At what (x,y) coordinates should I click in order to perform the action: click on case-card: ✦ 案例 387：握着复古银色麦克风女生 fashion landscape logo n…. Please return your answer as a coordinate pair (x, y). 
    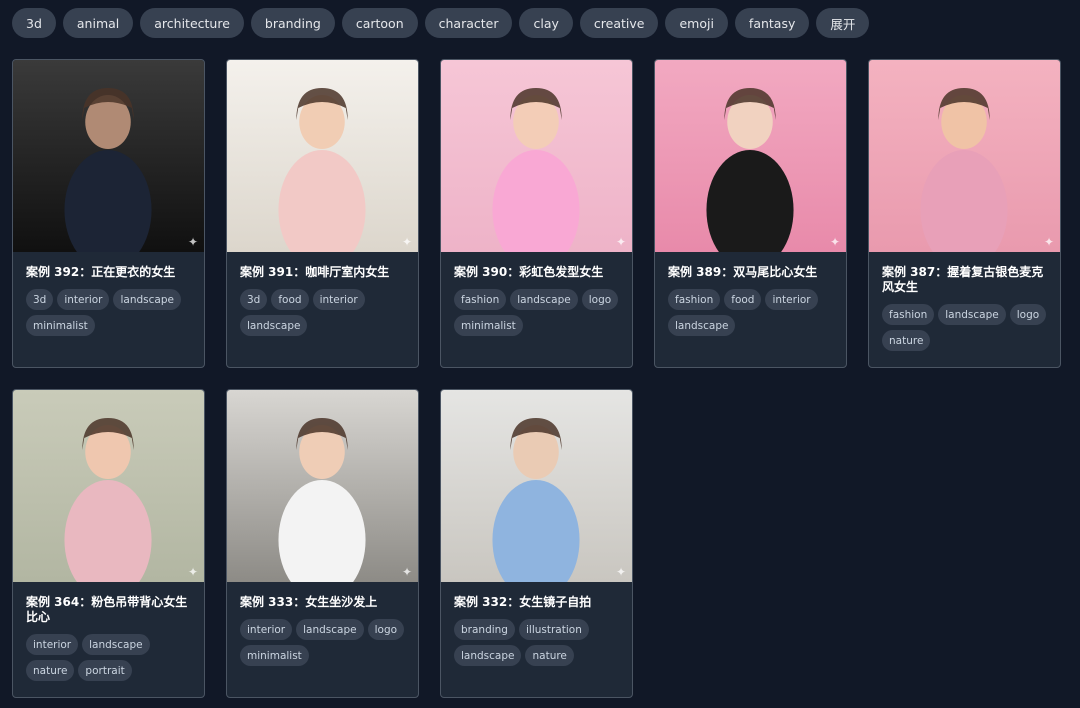
    Looking at the image, I should click on (964, 213).